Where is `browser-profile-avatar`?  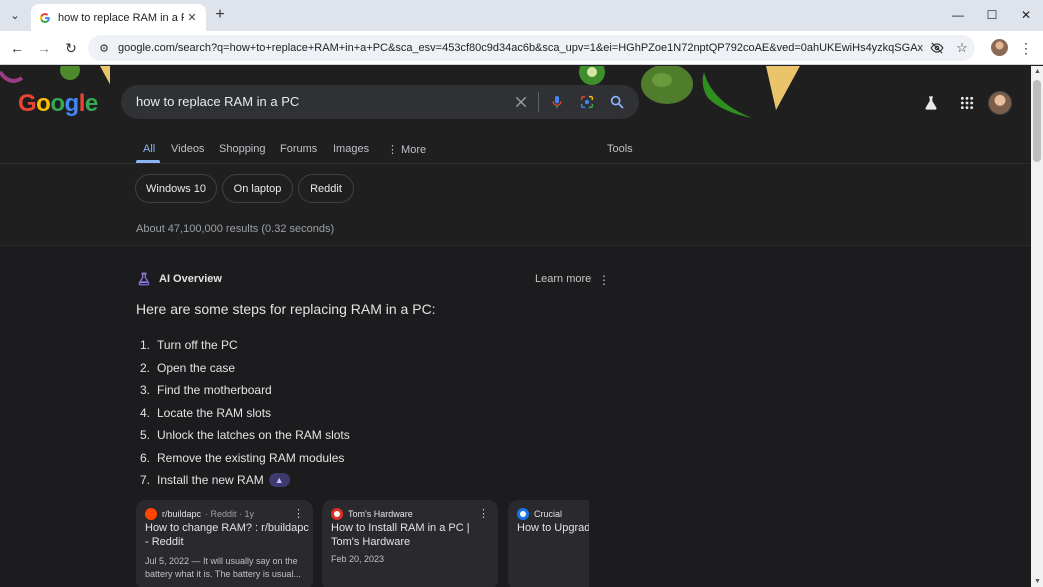 browser-profile-avatar is located at coordinates (999, 47).